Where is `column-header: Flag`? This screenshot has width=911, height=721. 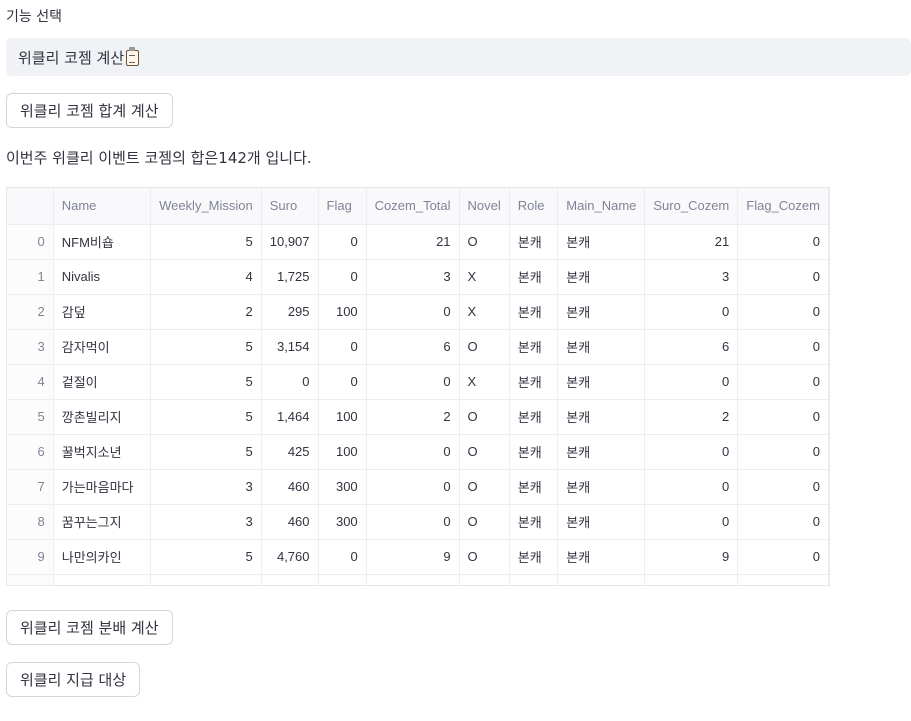
column-header: Flag is located at coordinates (342, 206).